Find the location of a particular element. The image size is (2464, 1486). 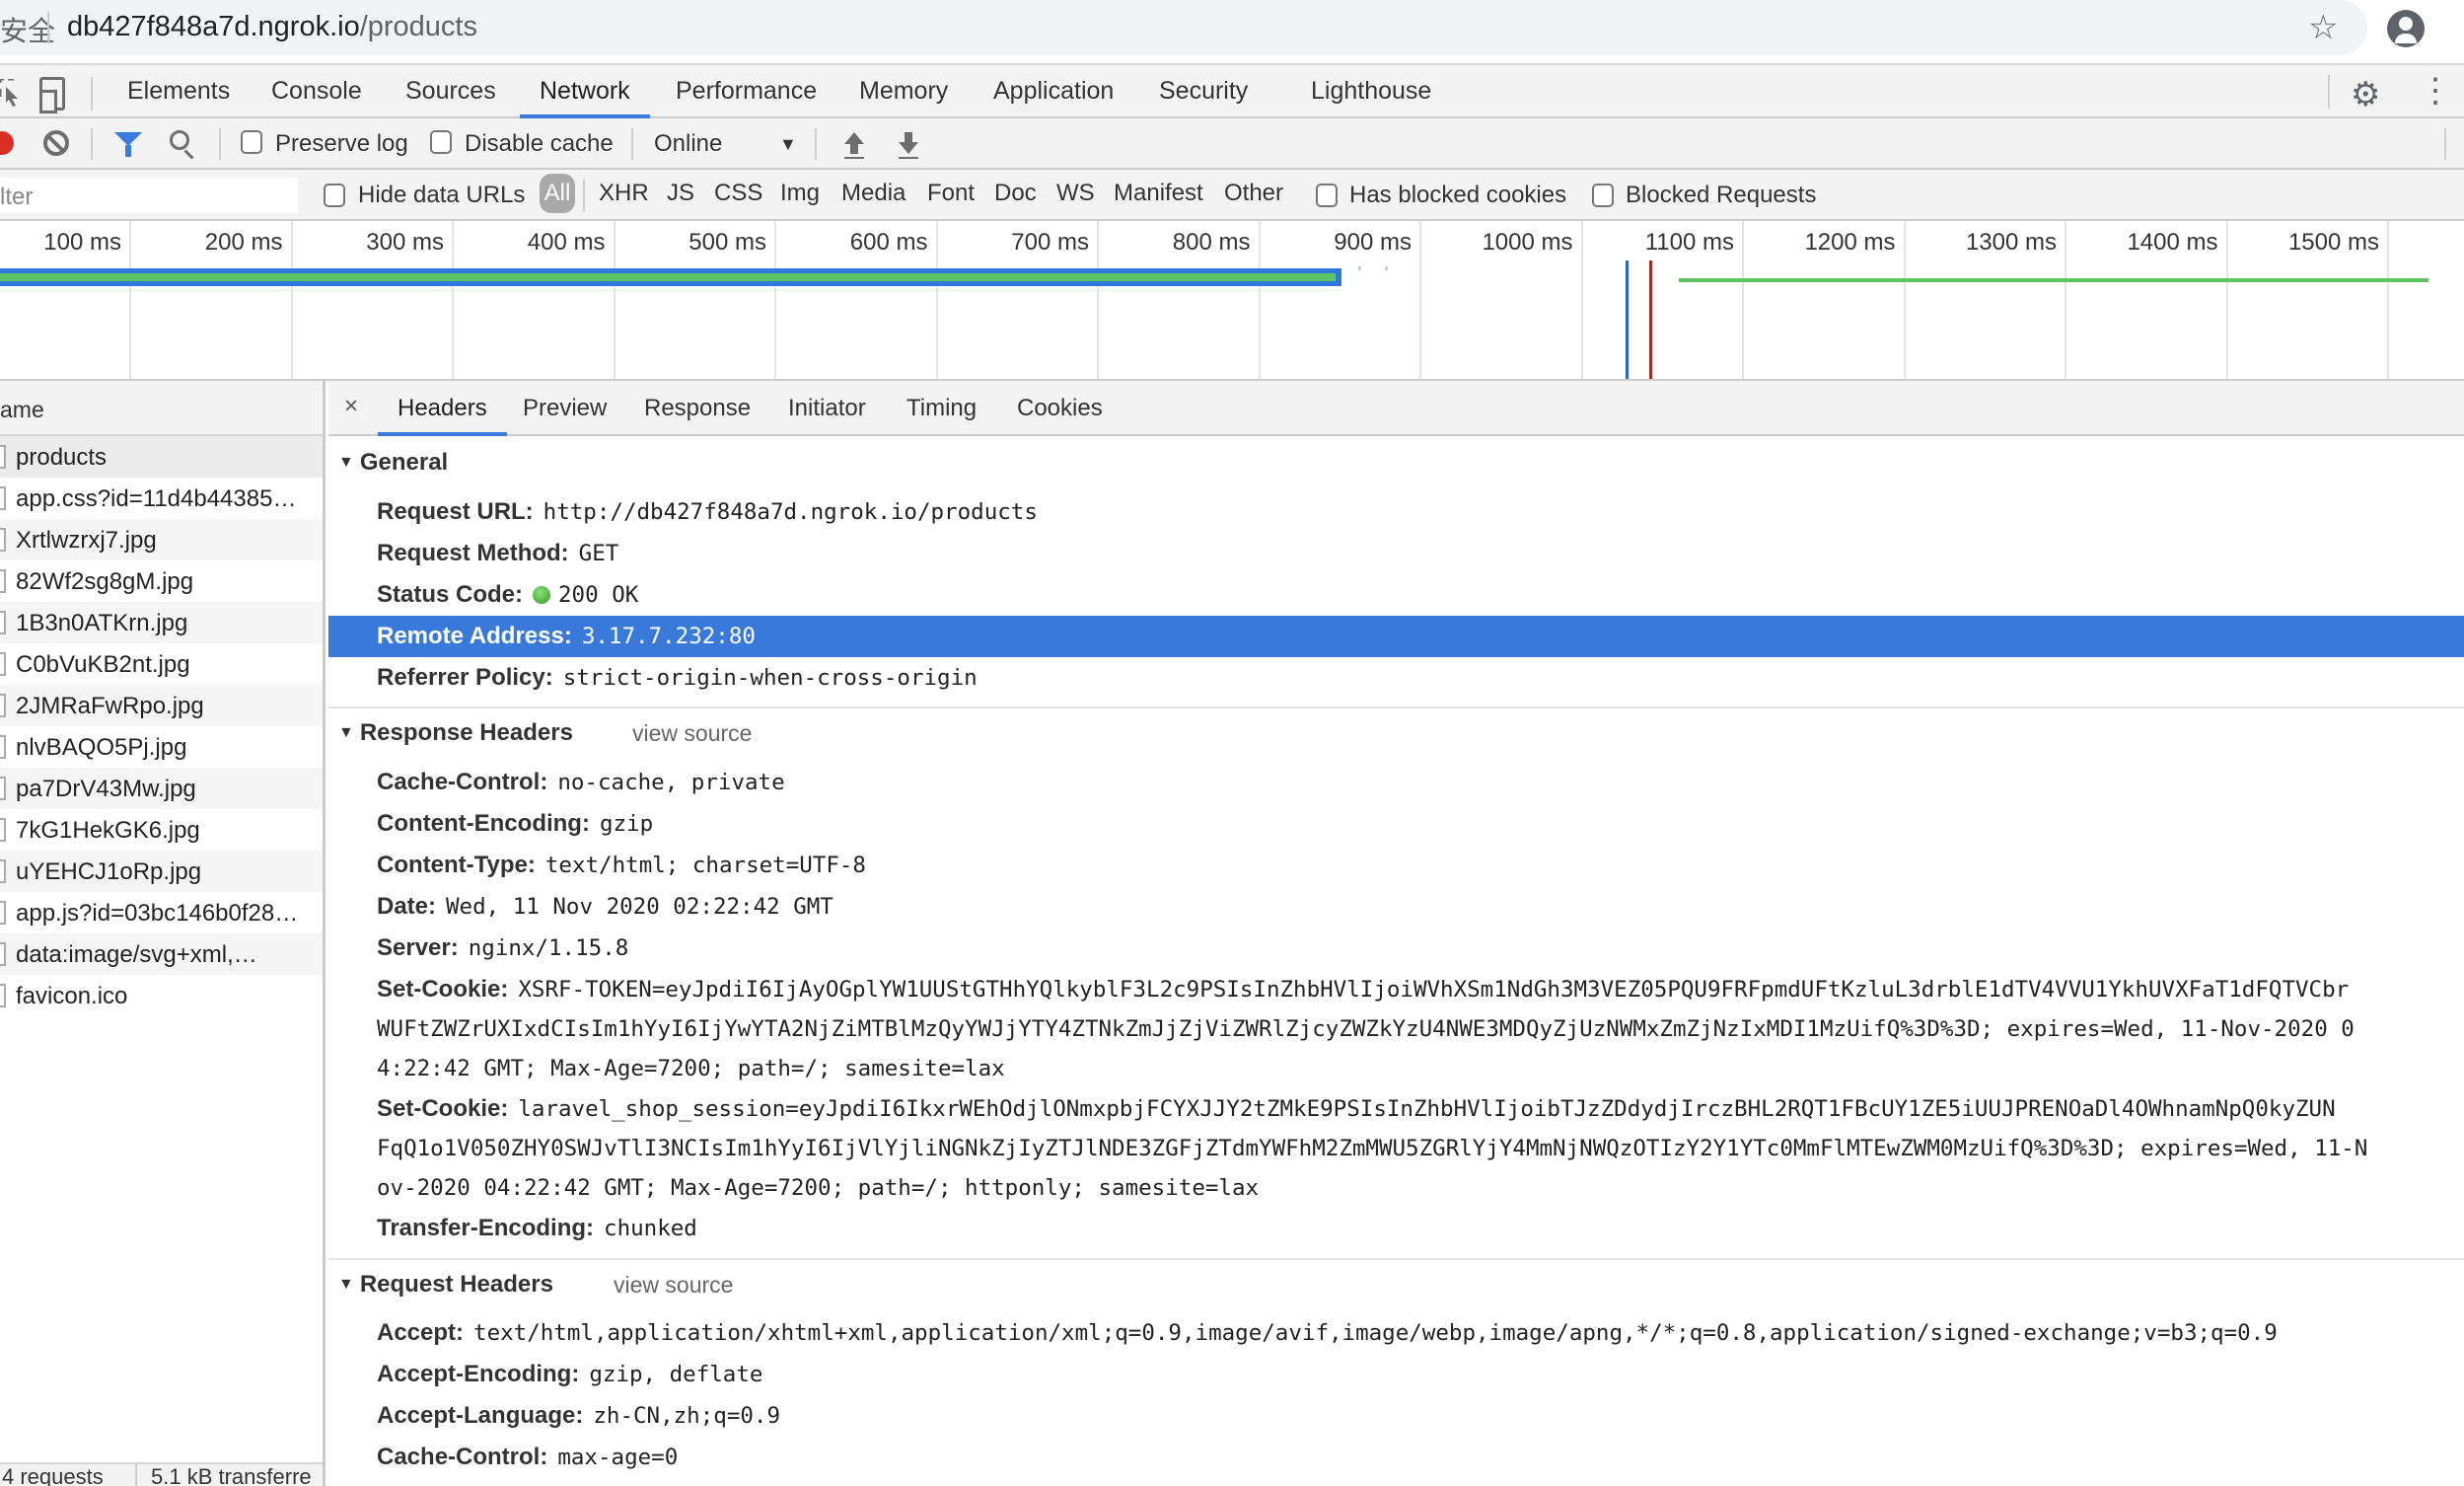

request-row: 2JMRaFwRpo.jpg is located at coordinates (161, 705).